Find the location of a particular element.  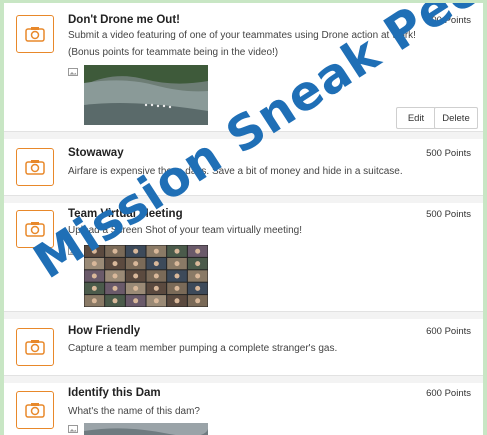

delete-button: Delete is located at coordinates (456, 118).